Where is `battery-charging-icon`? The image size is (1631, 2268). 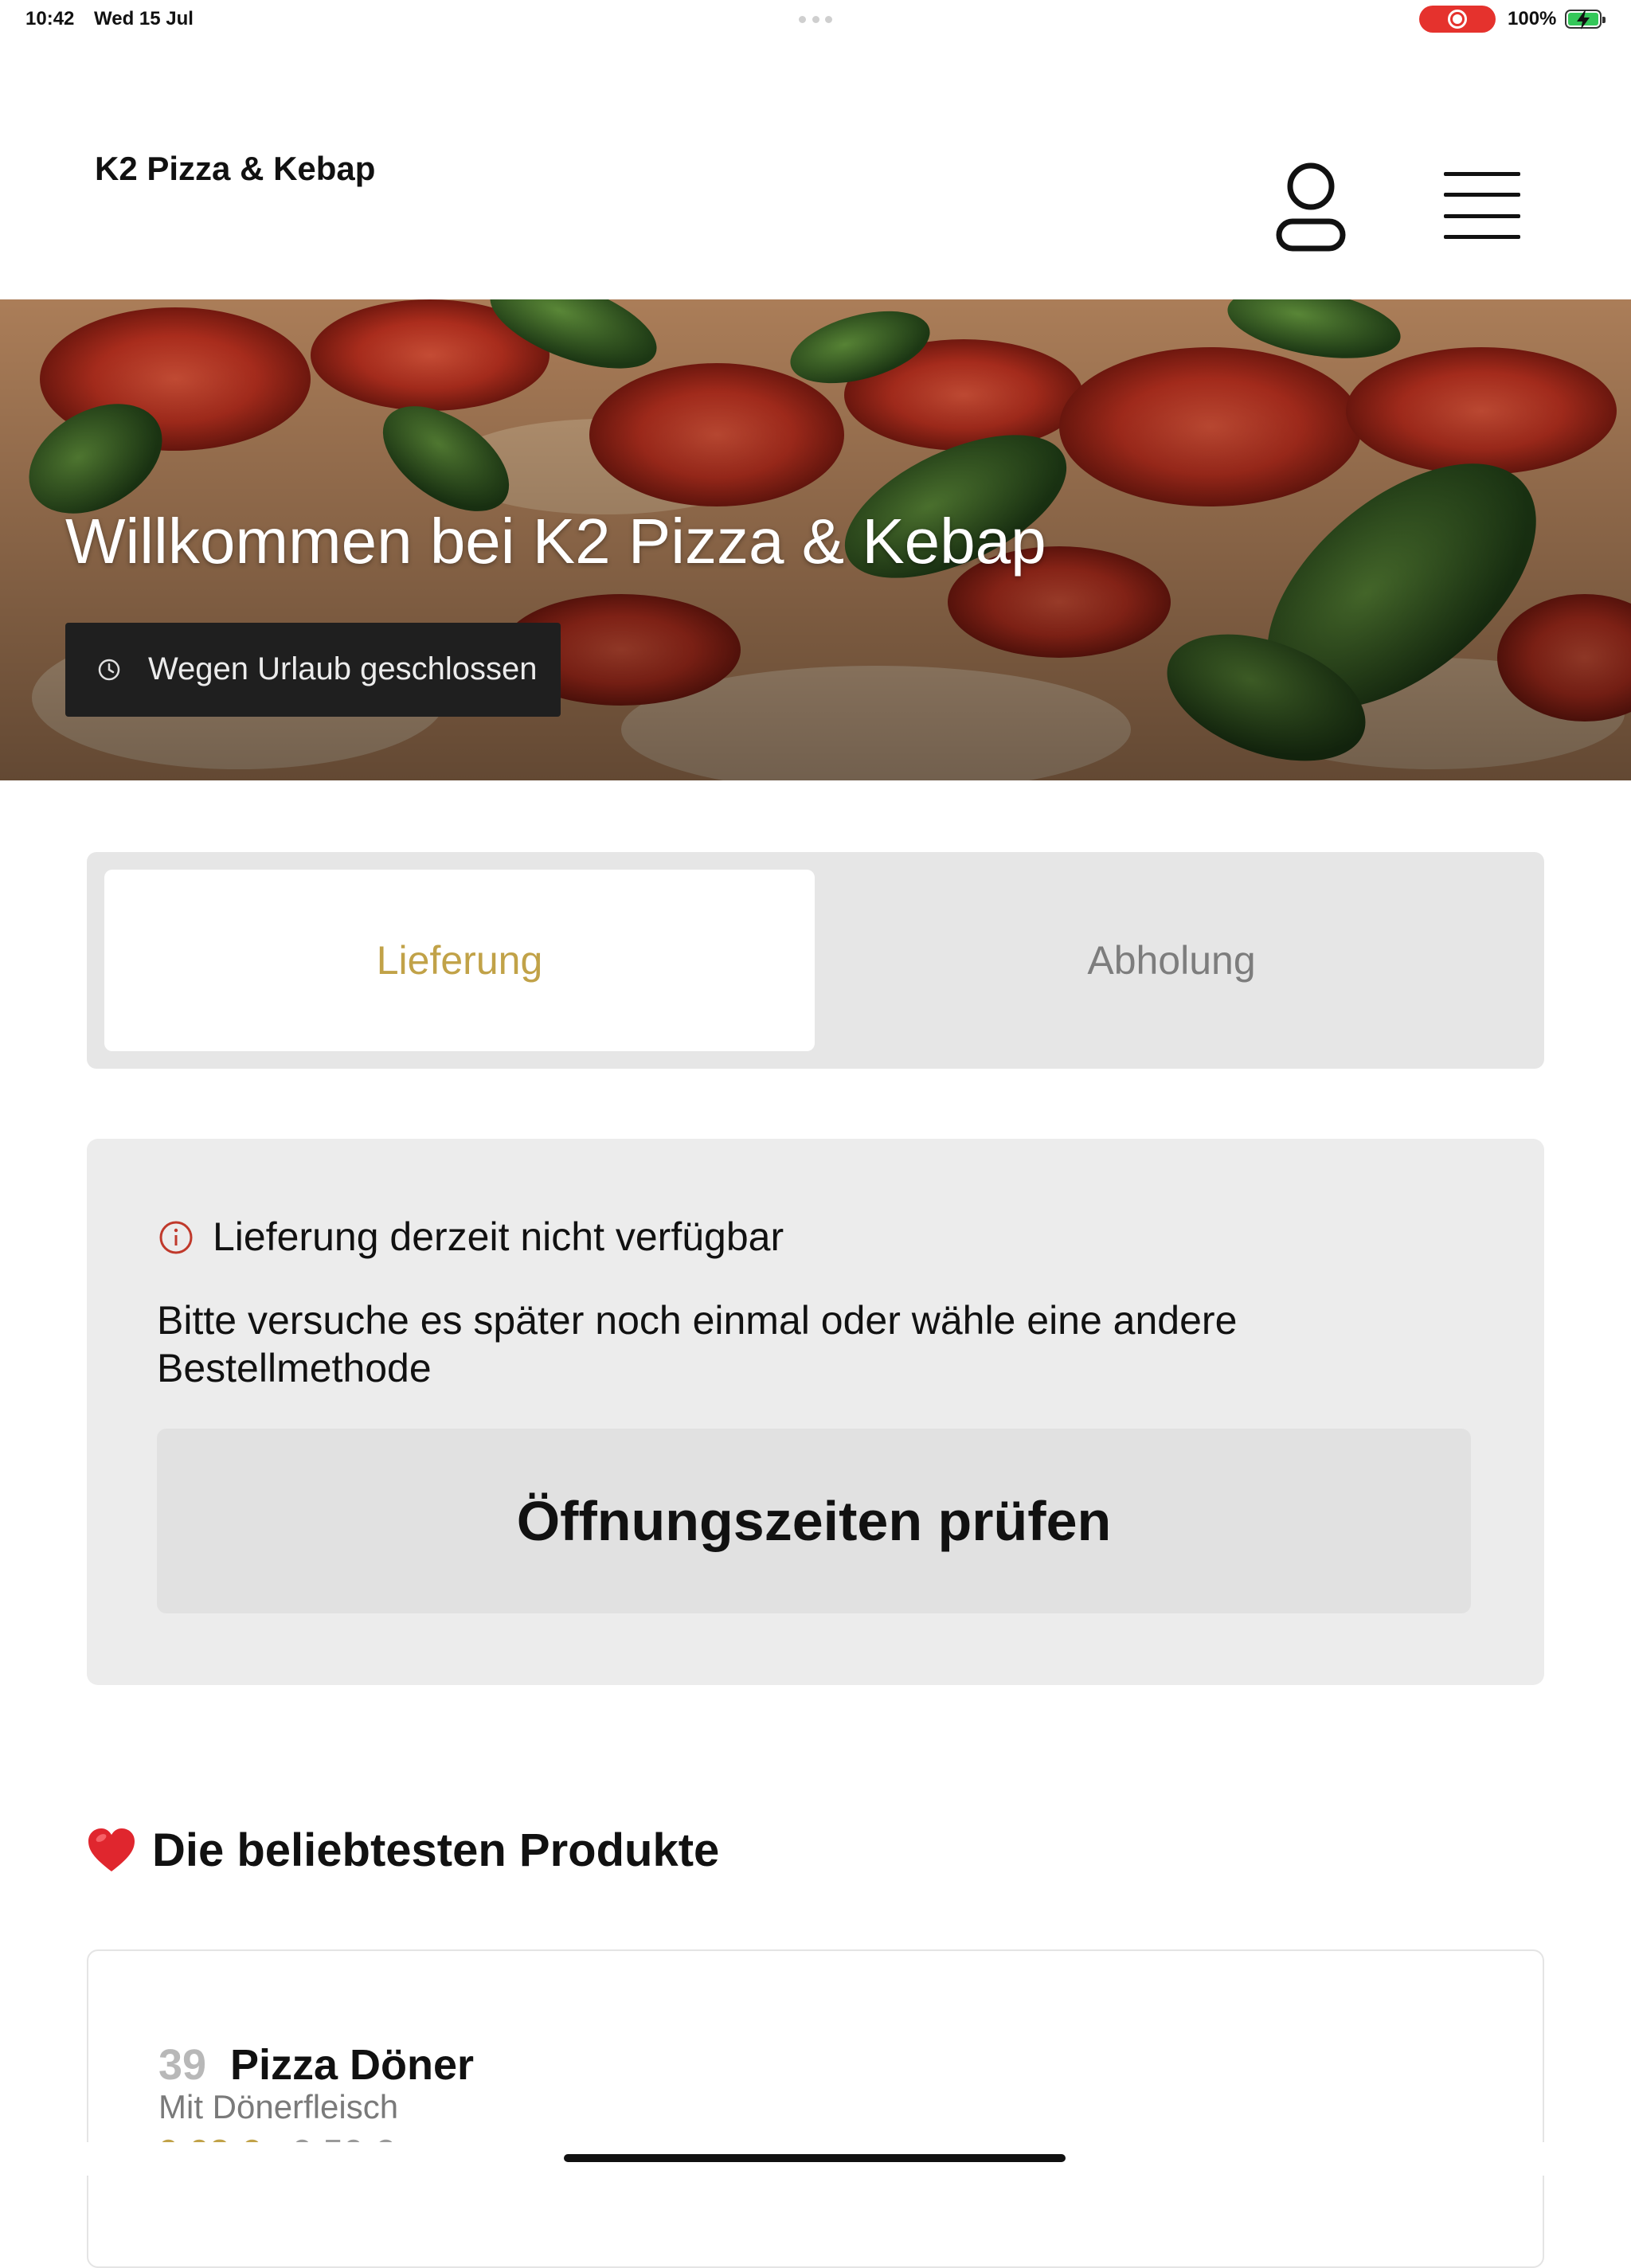
battery-charging-icon is located at coordinates (1585, 19).